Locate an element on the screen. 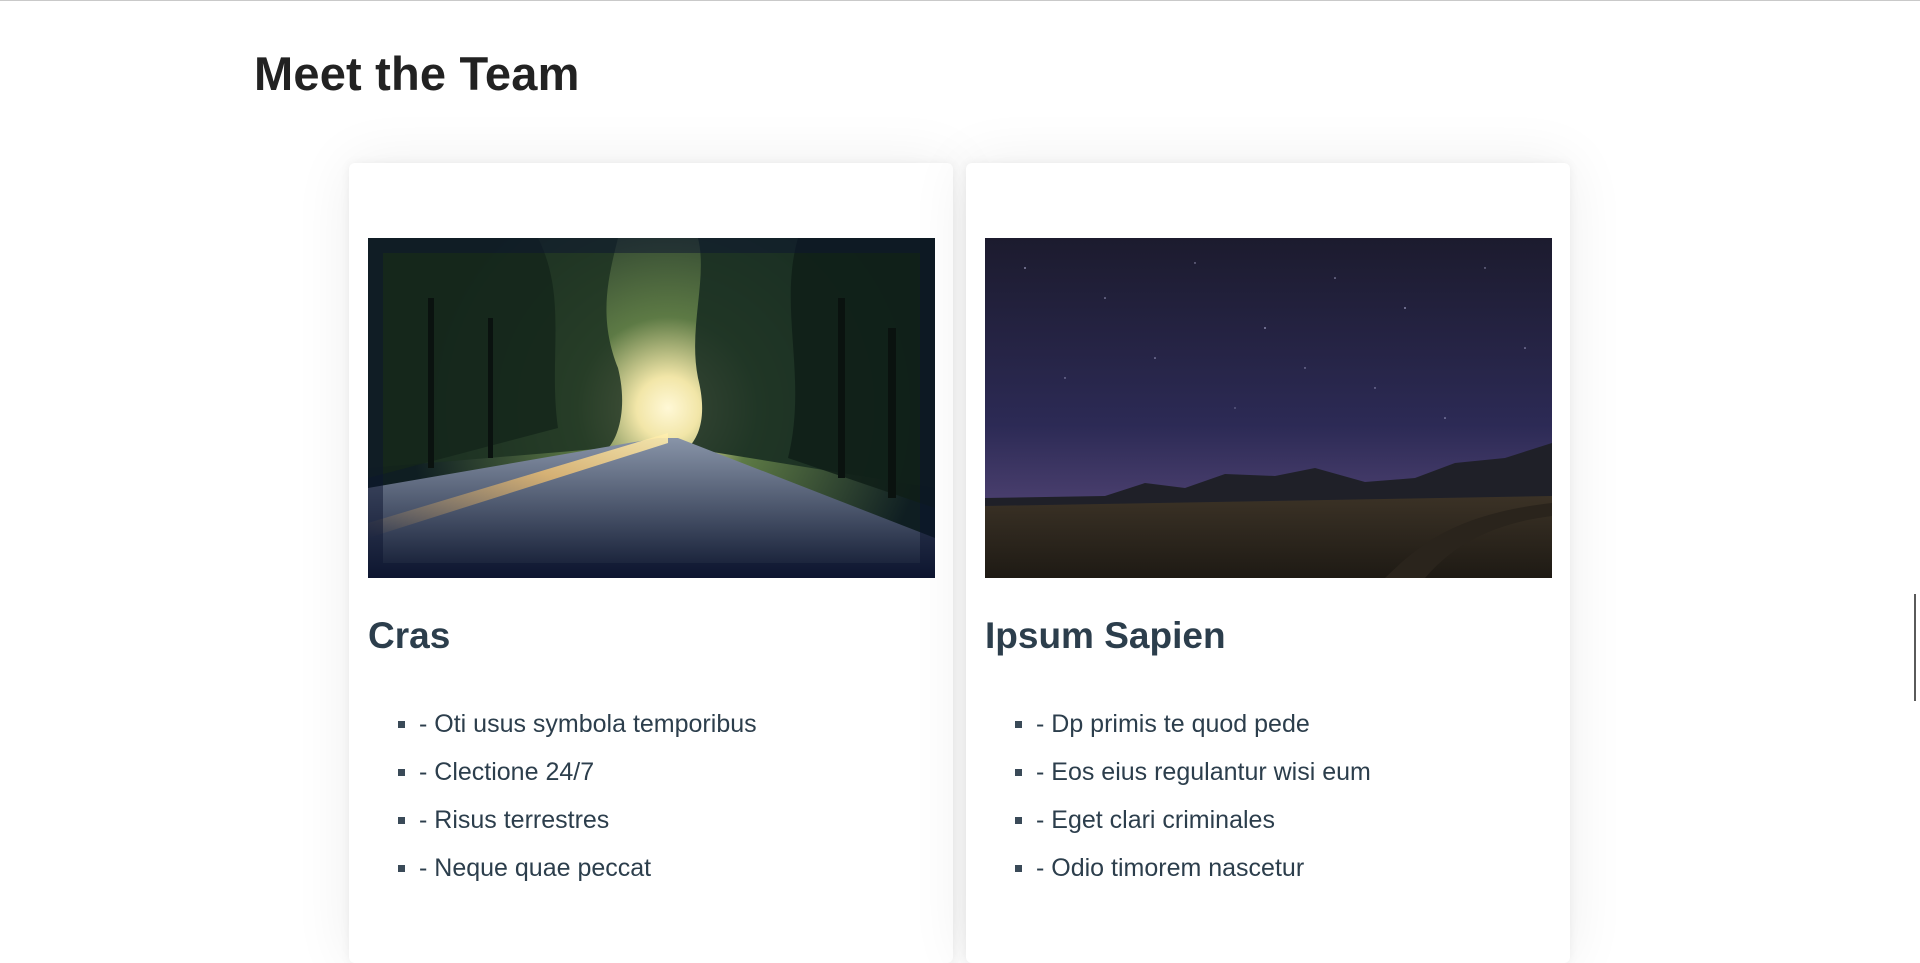 The height and width of the screenshot is (963, 1920). feature-text: - Neque quae peccat is located at coordinates (535, 868).